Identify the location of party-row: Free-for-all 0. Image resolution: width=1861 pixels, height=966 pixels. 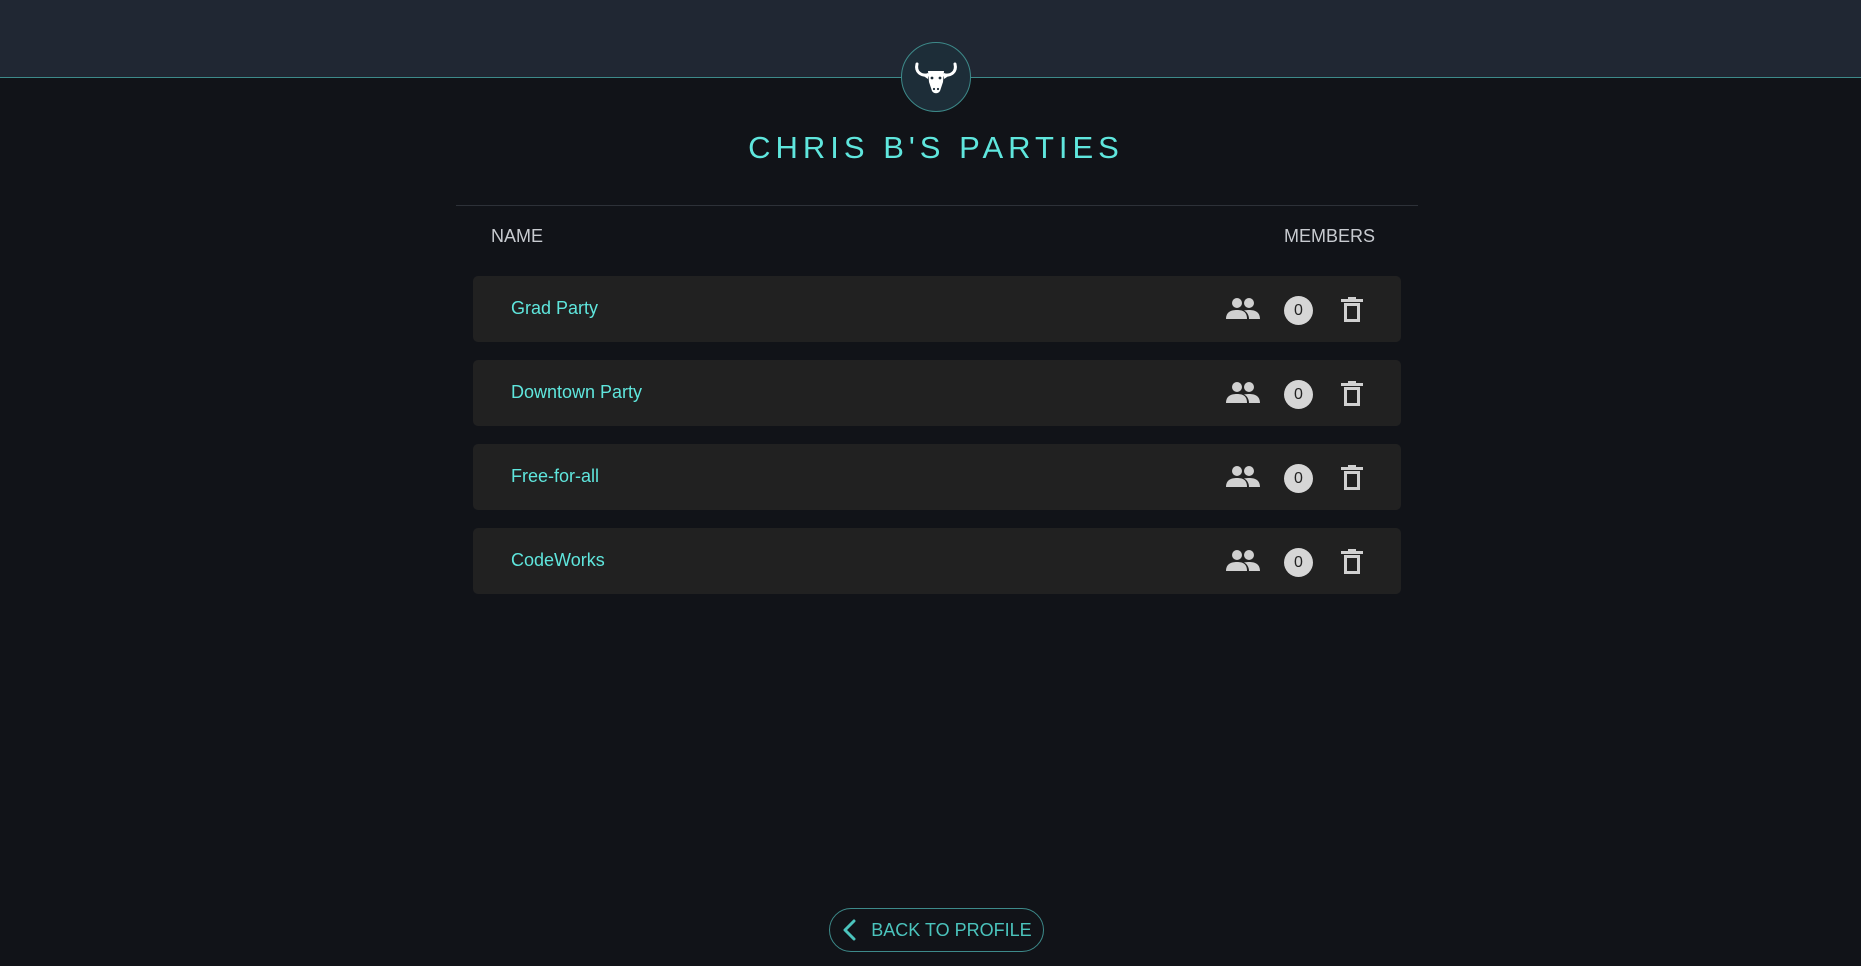
(937, 477).